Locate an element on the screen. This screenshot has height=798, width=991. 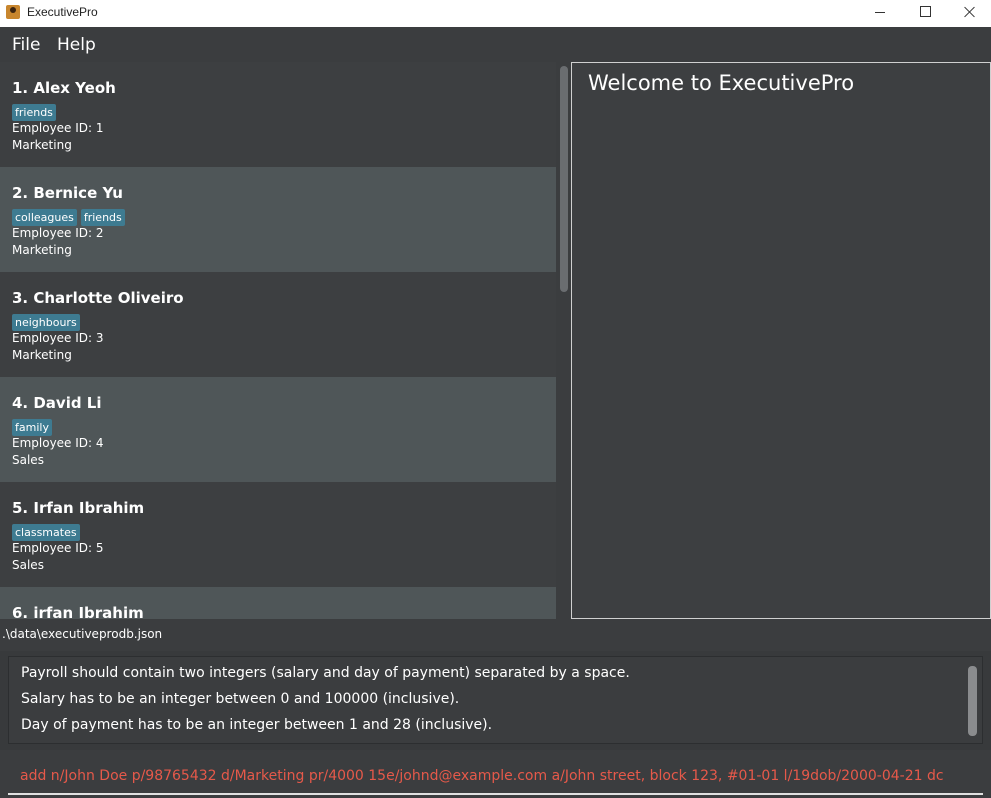
maximize-button is located at coordinates (925, 13).